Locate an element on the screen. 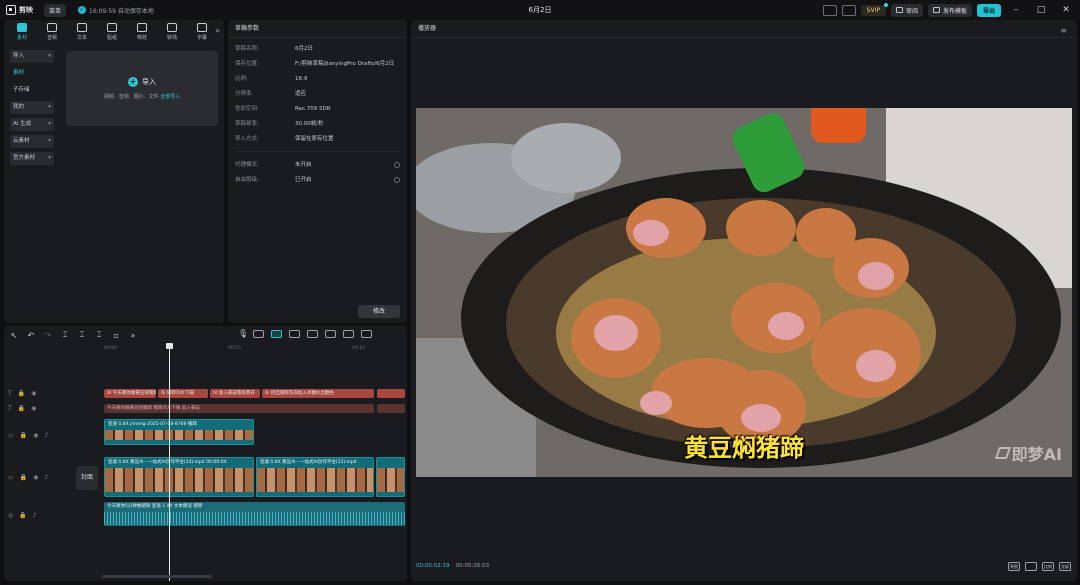 Image resolution: width=1080 pixels, height=585 pixels. tab-media: 素材 is located at coordinates (22, 32).